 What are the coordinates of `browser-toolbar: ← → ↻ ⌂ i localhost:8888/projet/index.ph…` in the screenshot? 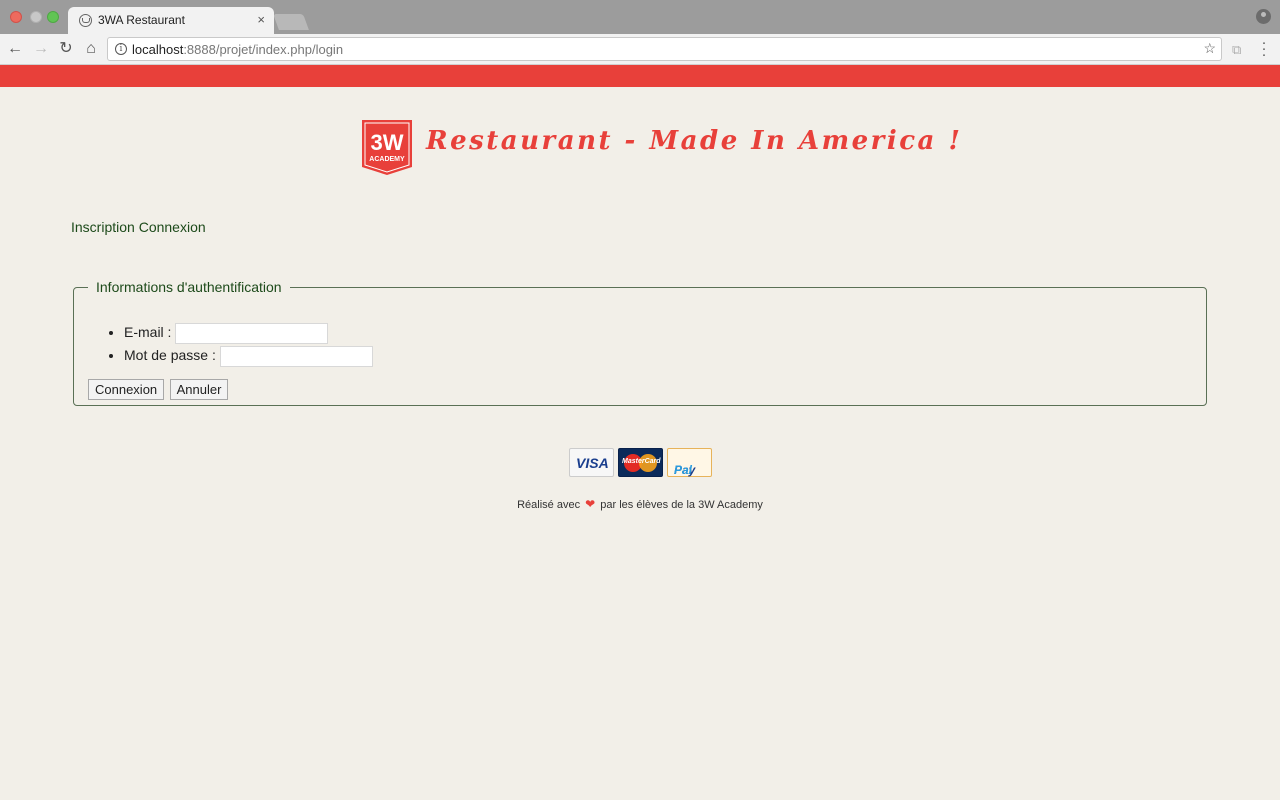 It's located at (640, 49).